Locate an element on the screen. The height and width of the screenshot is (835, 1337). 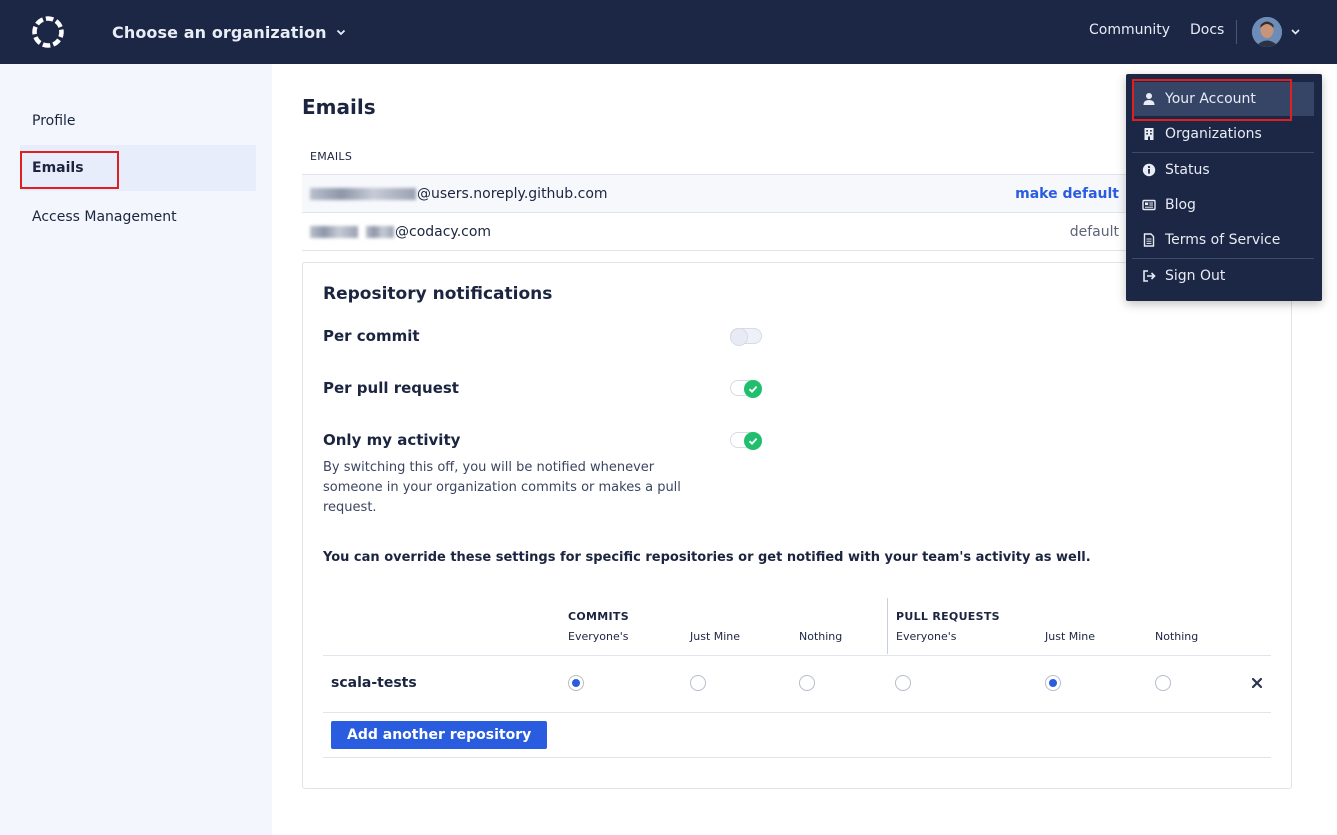
avatar-photo-icon is located at coordinates (1267, 32).